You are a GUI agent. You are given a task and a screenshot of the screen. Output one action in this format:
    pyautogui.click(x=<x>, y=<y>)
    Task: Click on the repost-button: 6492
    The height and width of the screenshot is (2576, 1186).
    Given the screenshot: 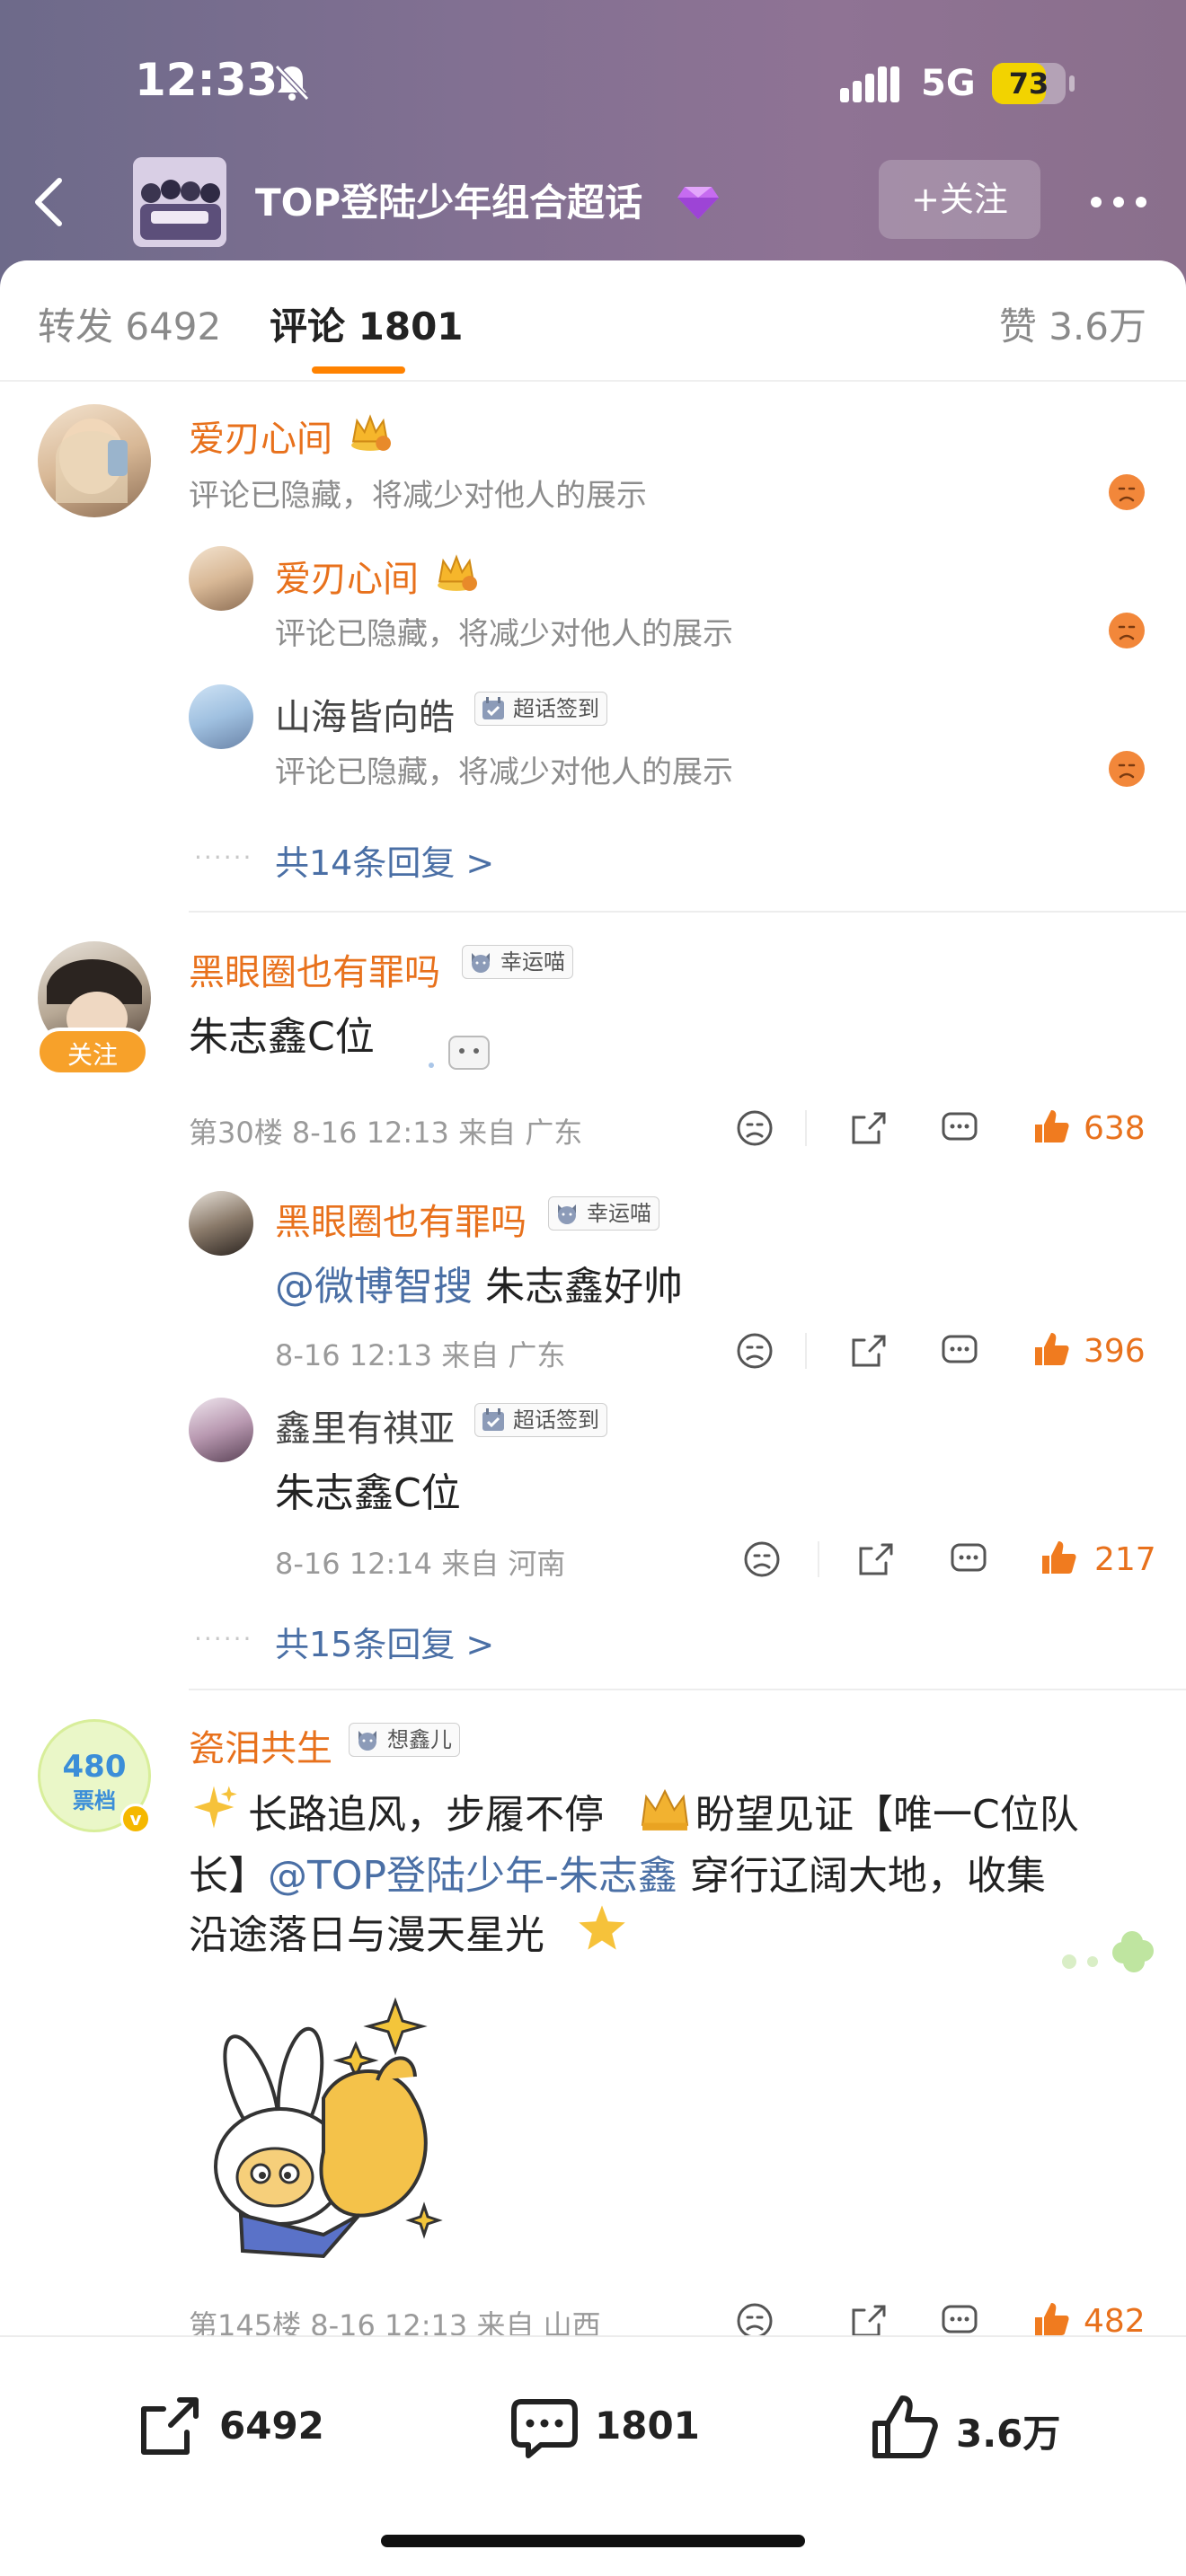 What is the action you would take?
    pyautogui.click(x=241, y=2427)
    